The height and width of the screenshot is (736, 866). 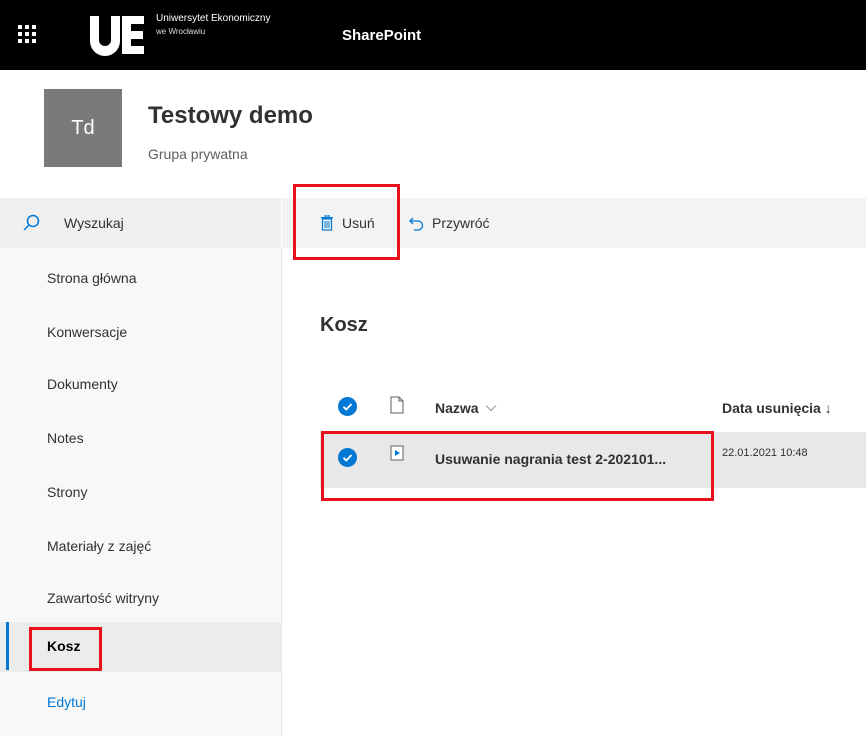 I want to click on delete-button: Usuń, so click(x=347, y=223).